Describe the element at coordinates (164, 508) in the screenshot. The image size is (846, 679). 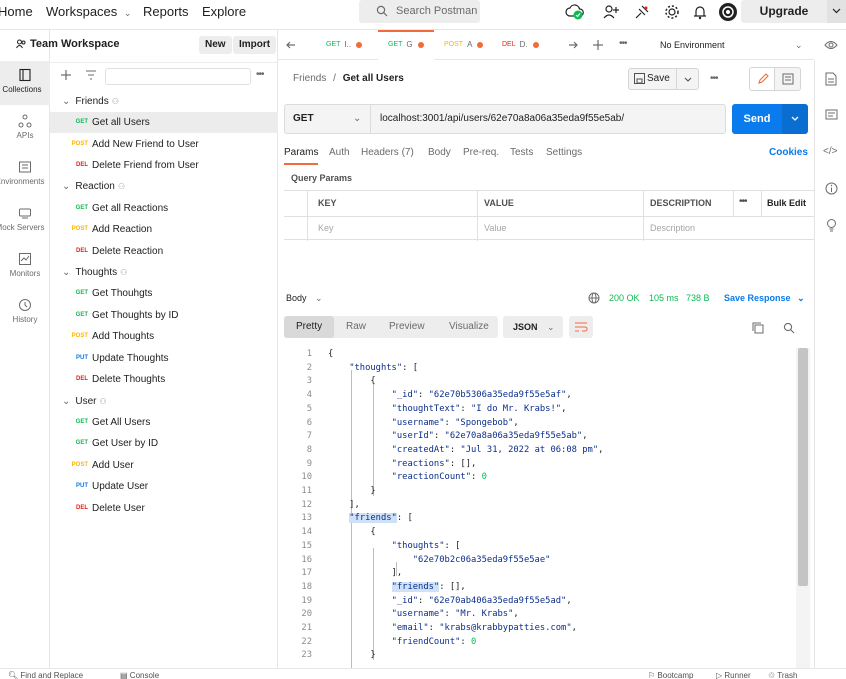
I see `request-delete-user: DEL Delete User` at that location.